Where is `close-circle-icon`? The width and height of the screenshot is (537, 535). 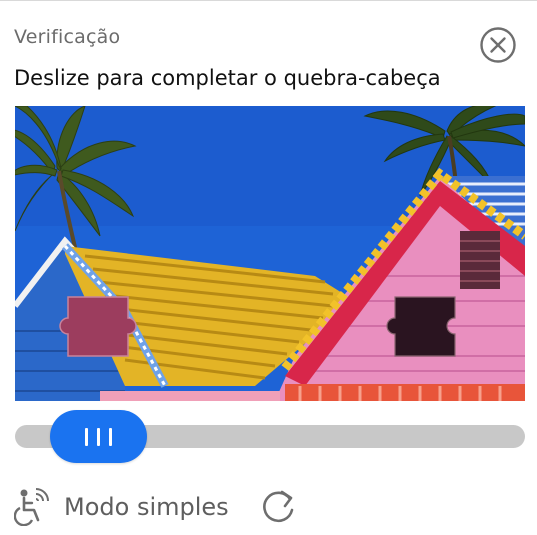
close-circle-icon is located at coordinates (498, 45).